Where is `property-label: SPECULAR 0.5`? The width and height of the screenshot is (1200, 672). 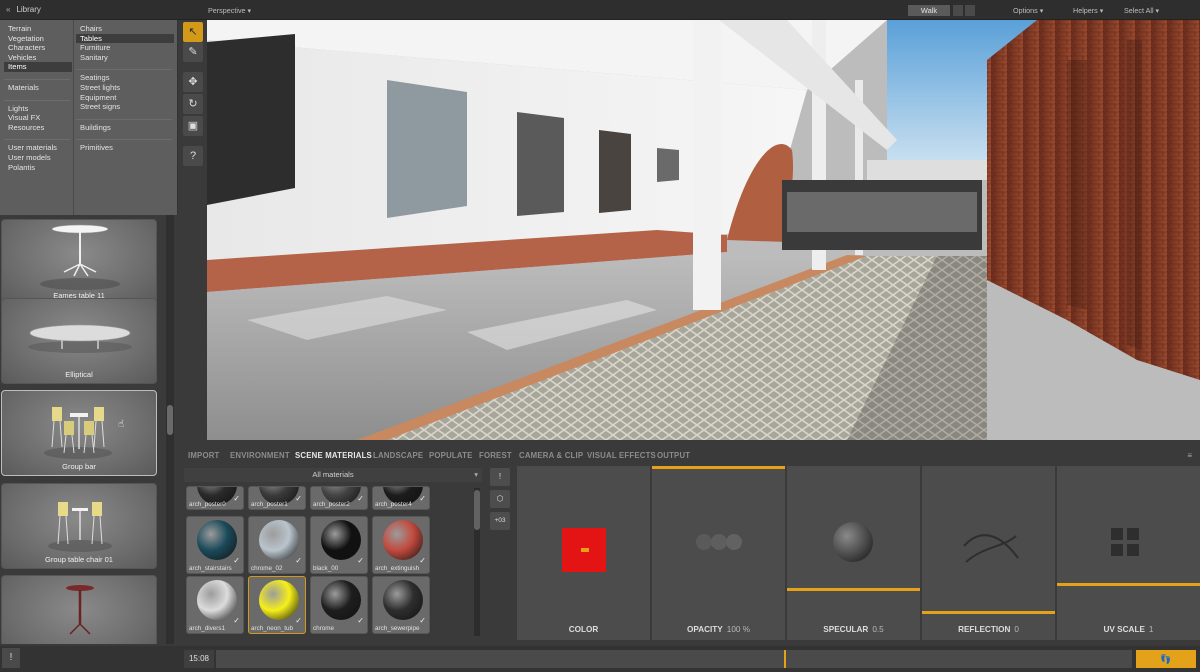
property-label: SPECULAR 0.5 is located at coordinates (853, 629).